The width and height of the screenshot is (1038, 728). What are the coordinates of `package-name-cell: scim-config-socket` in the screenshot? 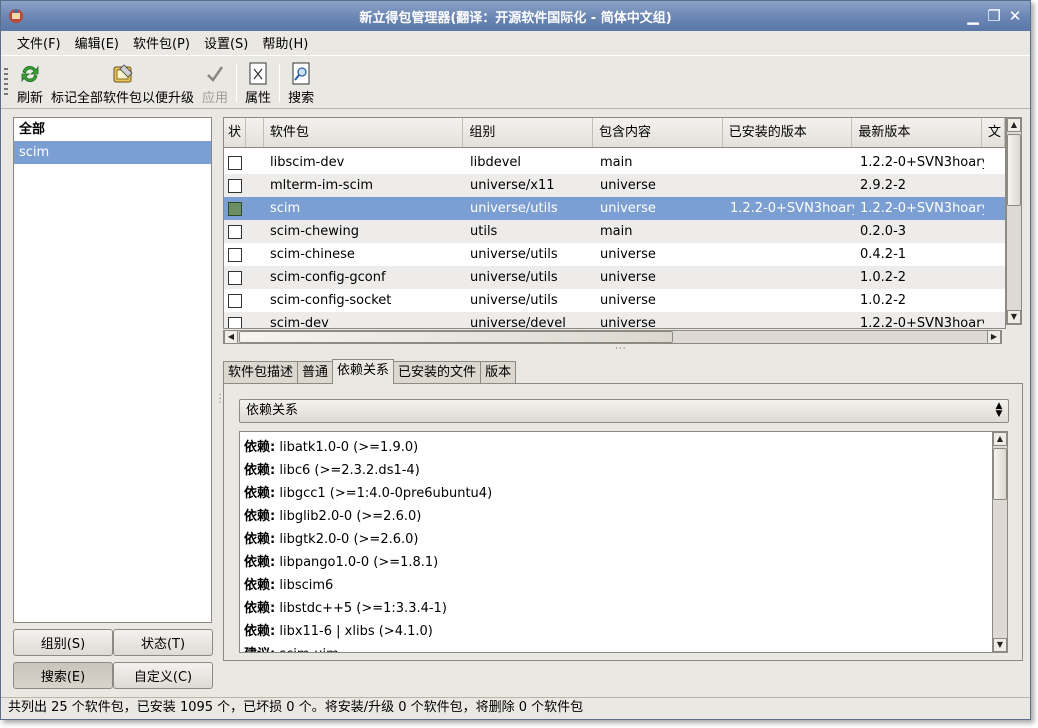 It's located at (331, 300).